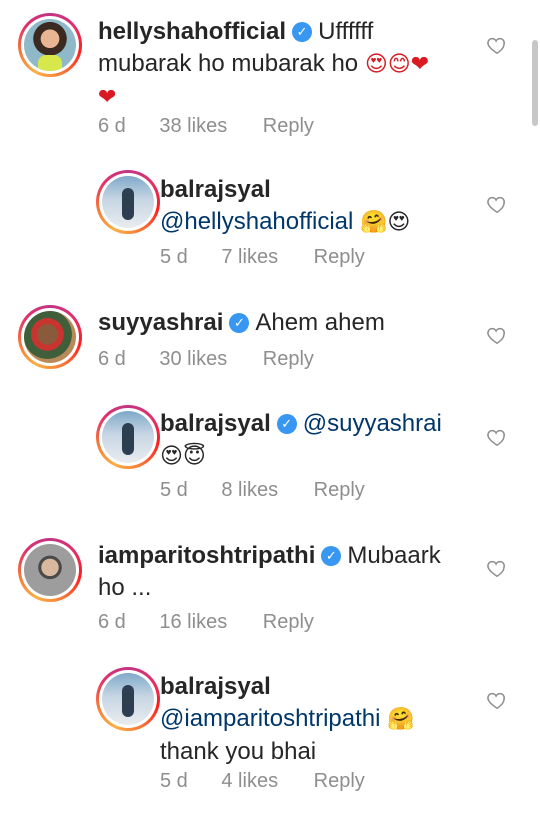 The height and width of the screenshot is (814, 540). Describe the element at coordinates (160, 322) in the screenshot. I see `username: suyyashrai` at that location.